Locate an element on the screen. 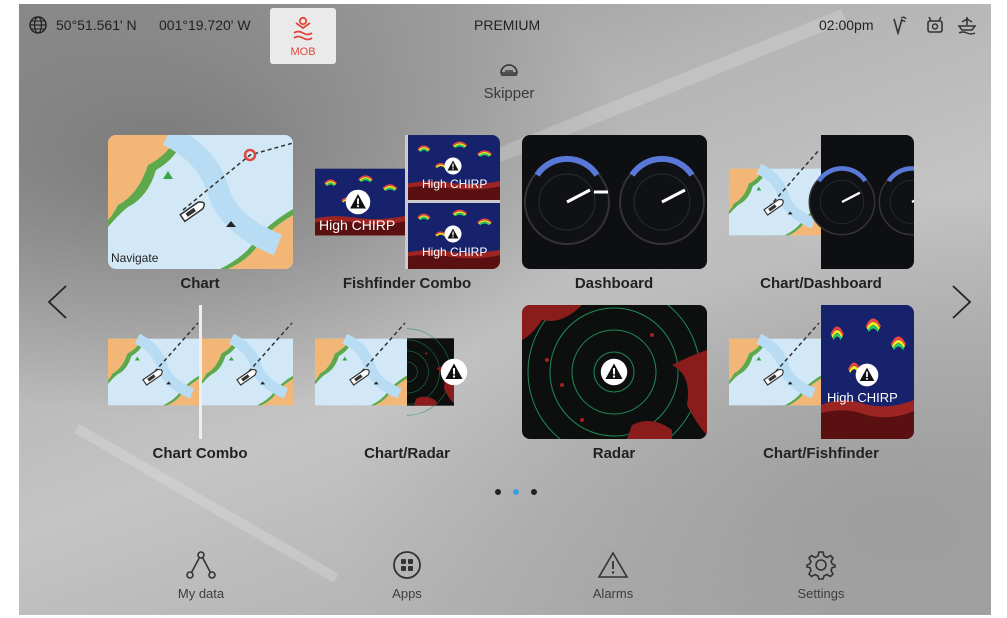 This screenshot has width=1007, height=618. mob-button: MOB is located at coordinates (303, 36).